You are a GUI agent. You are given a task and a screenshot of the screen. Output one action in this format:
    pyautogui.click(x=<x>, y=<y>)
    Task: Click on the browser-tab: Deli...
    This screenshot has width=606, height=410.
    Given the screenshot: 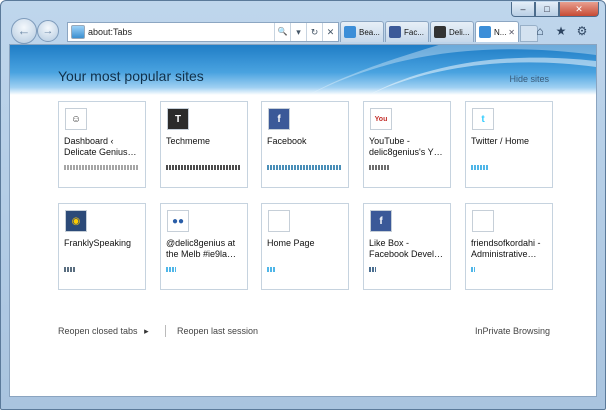 What is the action you would take?
    pyautogui.click(x=452, y=31)
    